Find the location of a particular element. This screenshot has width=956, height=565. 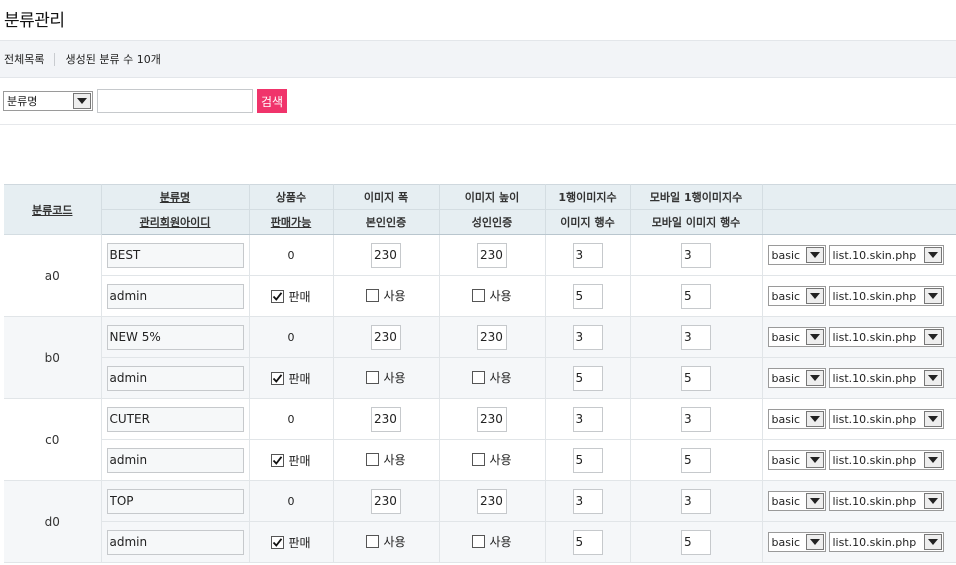

name-cell is located at coordinates (175, 255).